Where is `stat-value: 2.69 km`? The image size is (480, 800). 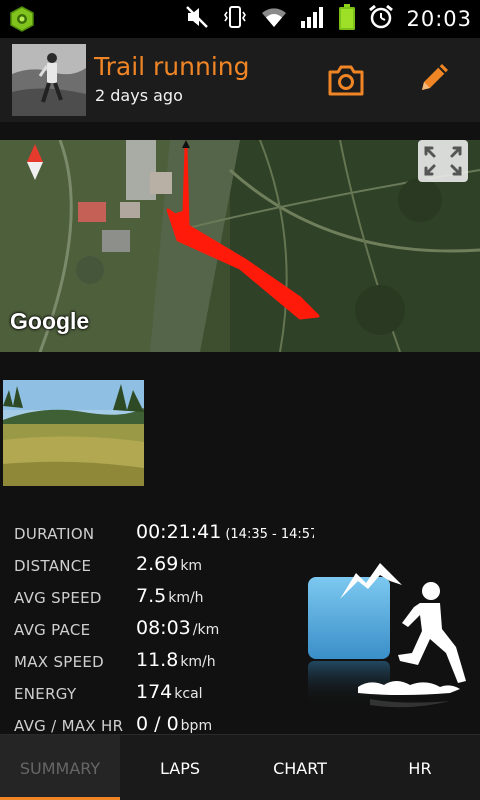
stat-value: 2.69 km is located at coordinates (169, 564).